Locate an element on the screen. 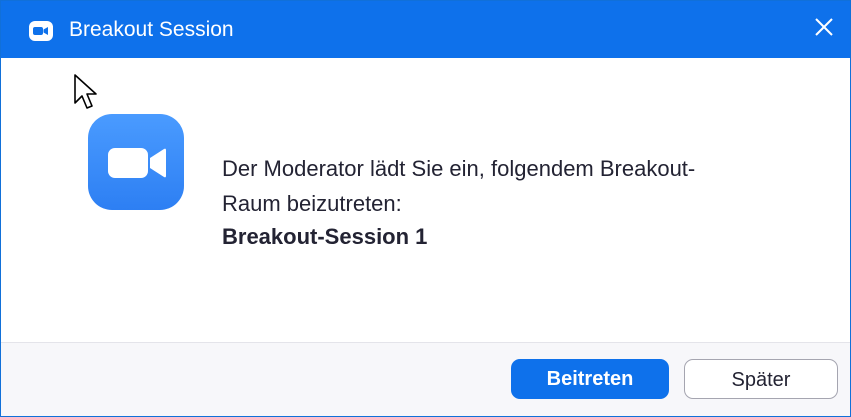 The height and width of the screenshot is (417, 851). mouse-pointer-icon is located at coordinates (86, 92).